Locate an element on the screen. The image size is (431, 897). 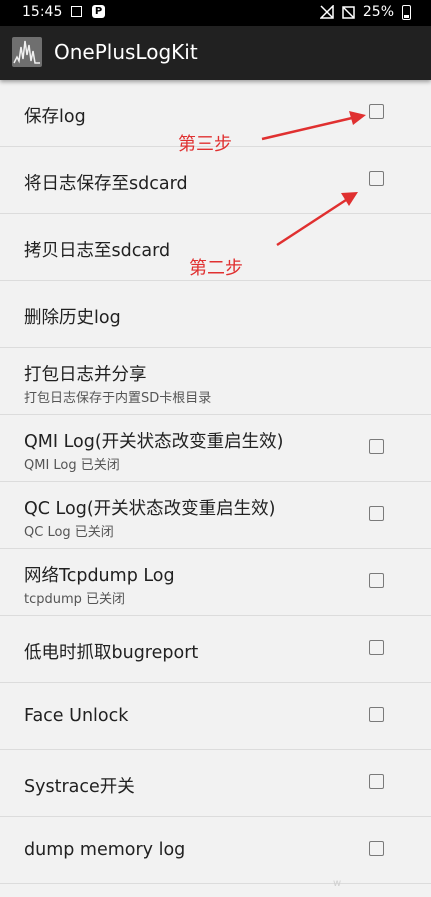
list-item-subtitle: 打包日志保存于内置SD卡根目录 is located at coordinates (118, 398).